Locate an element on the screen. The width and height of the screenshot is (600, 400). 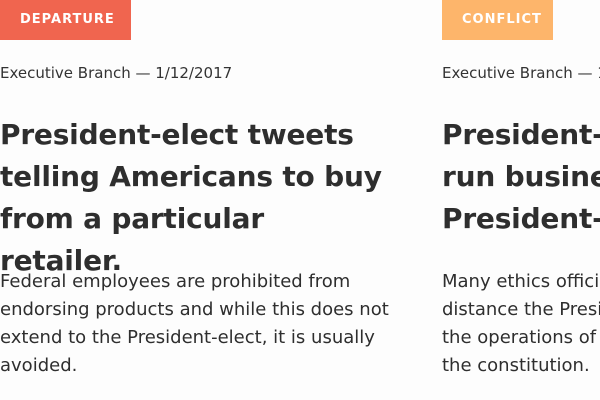
category-badge: DEPARTURE is located at coordinates (65, 20).